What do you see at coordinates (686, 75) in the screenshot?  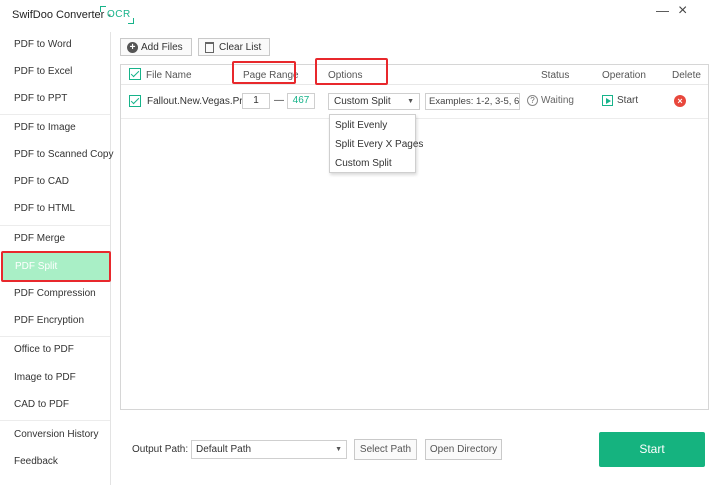 I see `column-delete: Delete` at bounding box center [686, 75].